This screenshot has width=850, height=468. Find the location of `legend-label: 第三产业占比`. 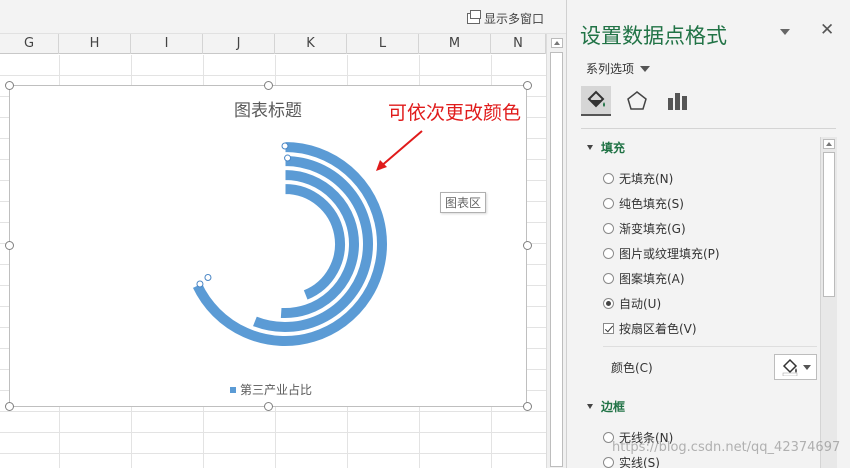

legend-label: 第三产业占比 is located at coordinates (276, 390).